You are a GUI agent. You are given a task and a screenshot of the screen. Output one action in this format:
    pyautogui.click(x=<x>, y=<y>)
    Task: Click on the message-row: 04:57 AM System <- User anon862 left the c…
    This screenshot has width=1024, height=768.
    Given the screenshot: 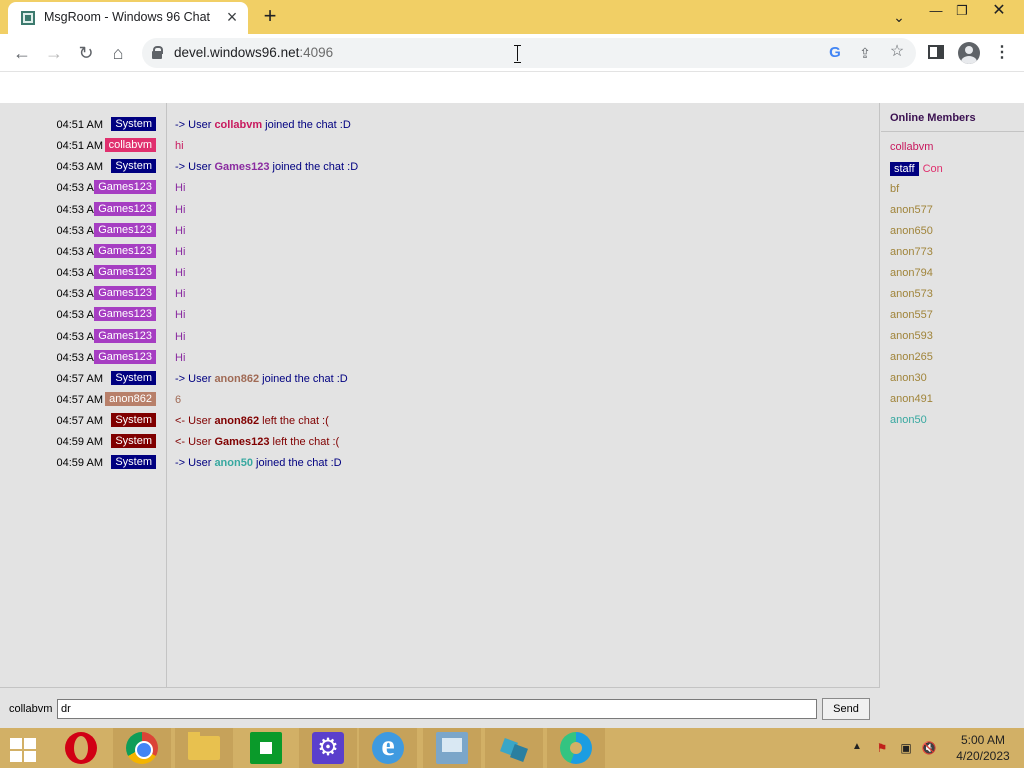 What is the action you would take?
    pyautogui.click(x=435, y=421)
    